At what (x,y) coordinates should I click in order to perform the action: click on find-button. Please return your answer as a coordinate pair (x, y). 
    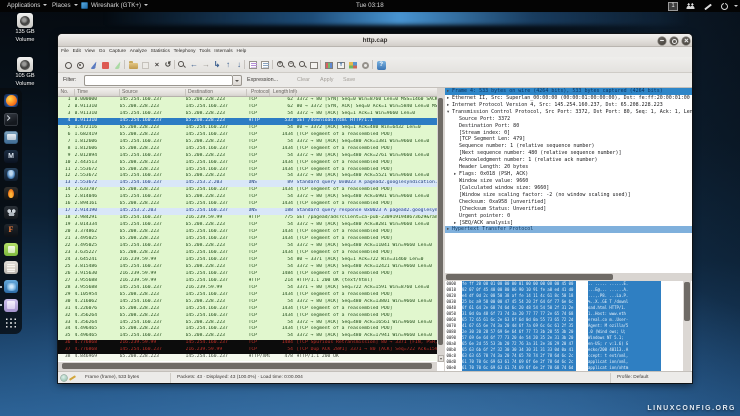
    Looking at the image, I should click on (182, 65).